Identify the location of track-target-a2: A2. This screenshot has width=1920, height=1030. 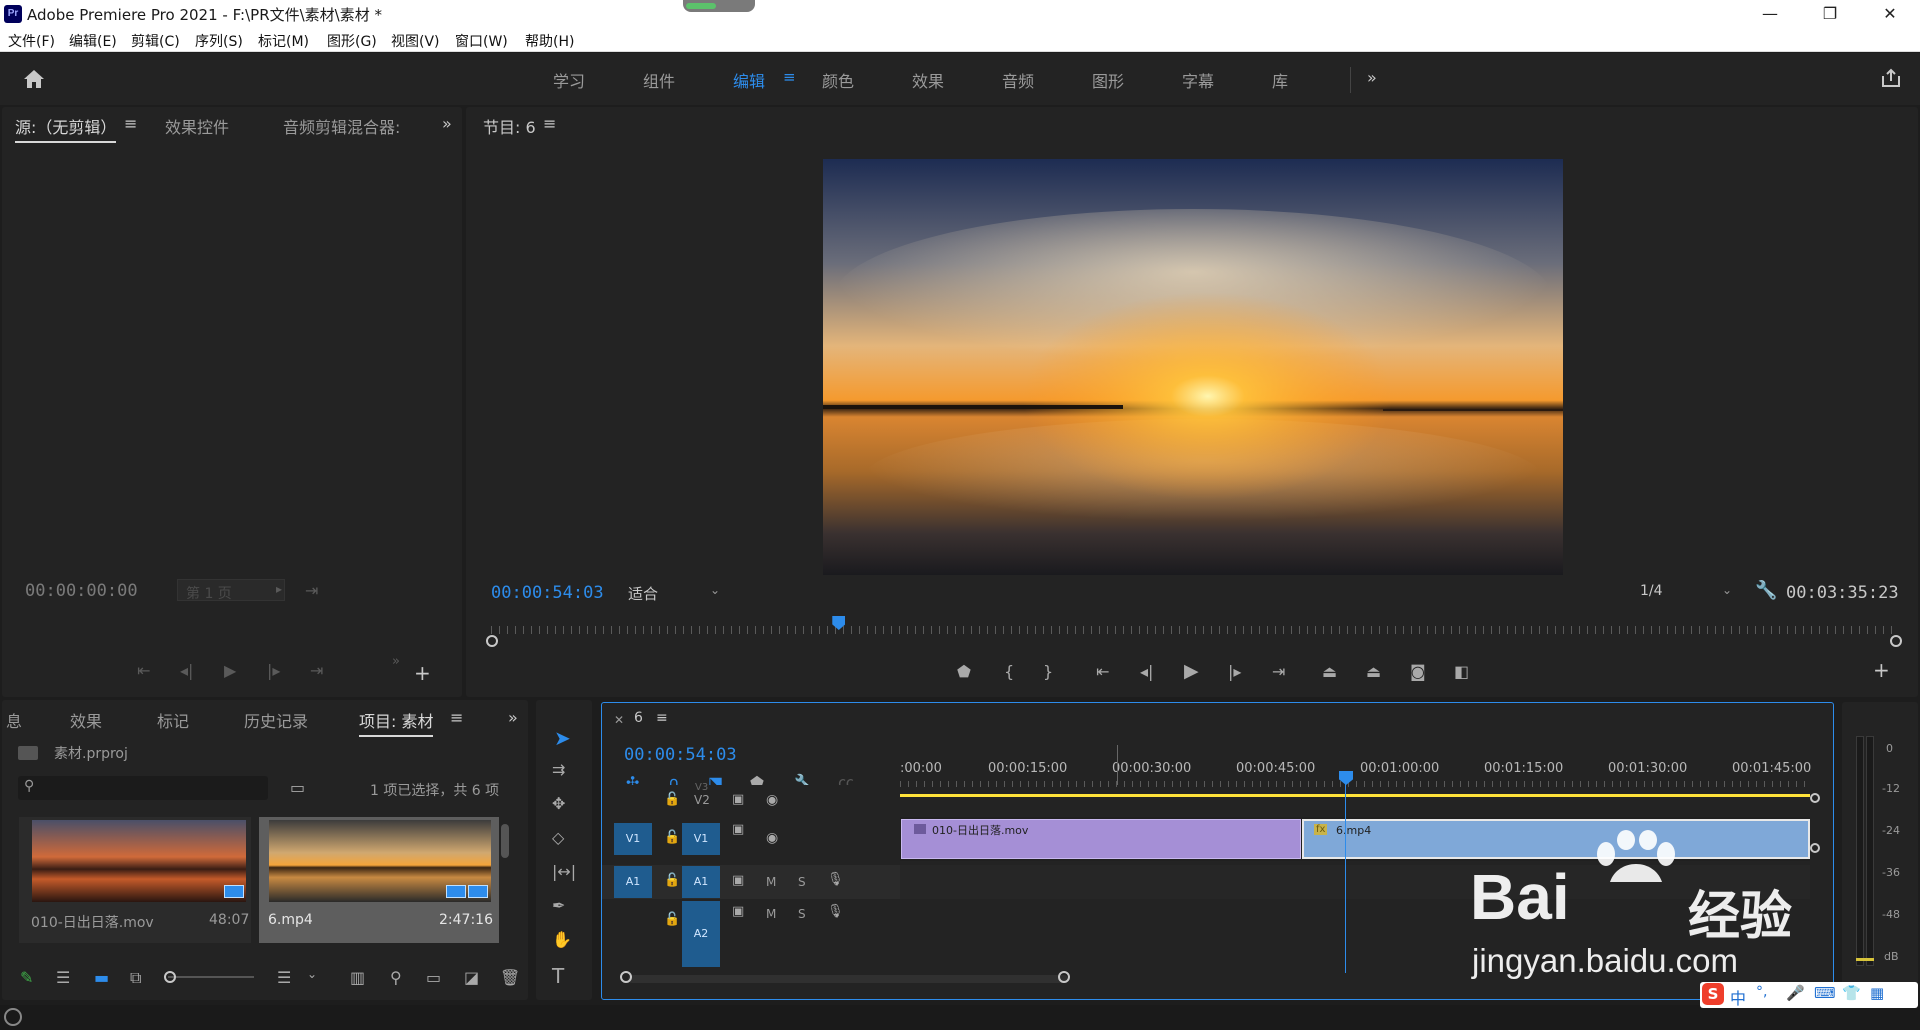
(701, 934).